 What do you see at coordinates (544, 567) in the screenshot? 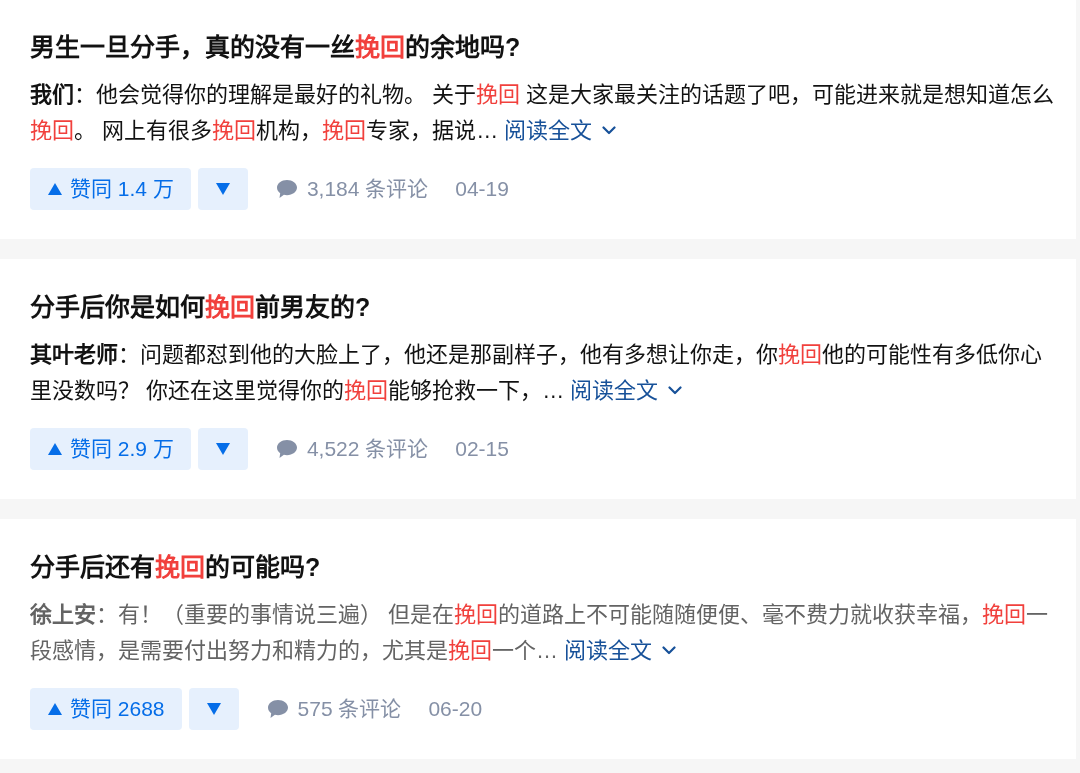
I see `answer-title: 分手后还有挽回的可能吗?` at bounding box center [544, 567].